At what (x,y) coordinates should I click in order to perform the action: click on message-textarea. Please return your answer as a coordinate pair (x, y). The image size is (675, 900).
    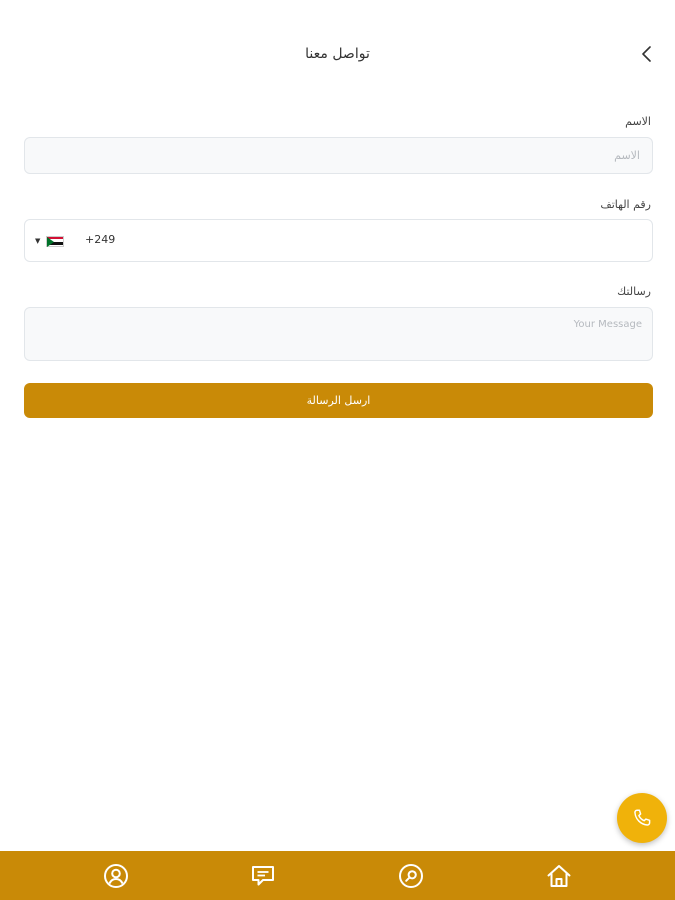
    Looking at the image, I should click on (338, 334).